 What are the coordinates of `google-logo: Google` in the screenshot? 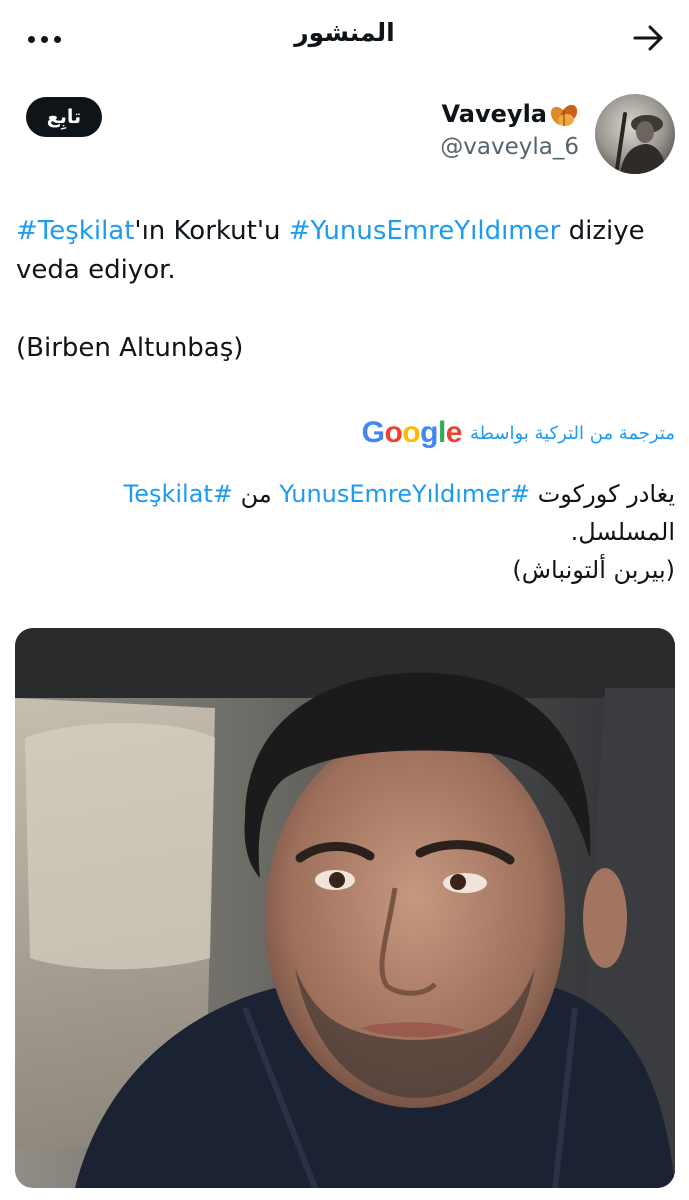 It's located at (412, 432).